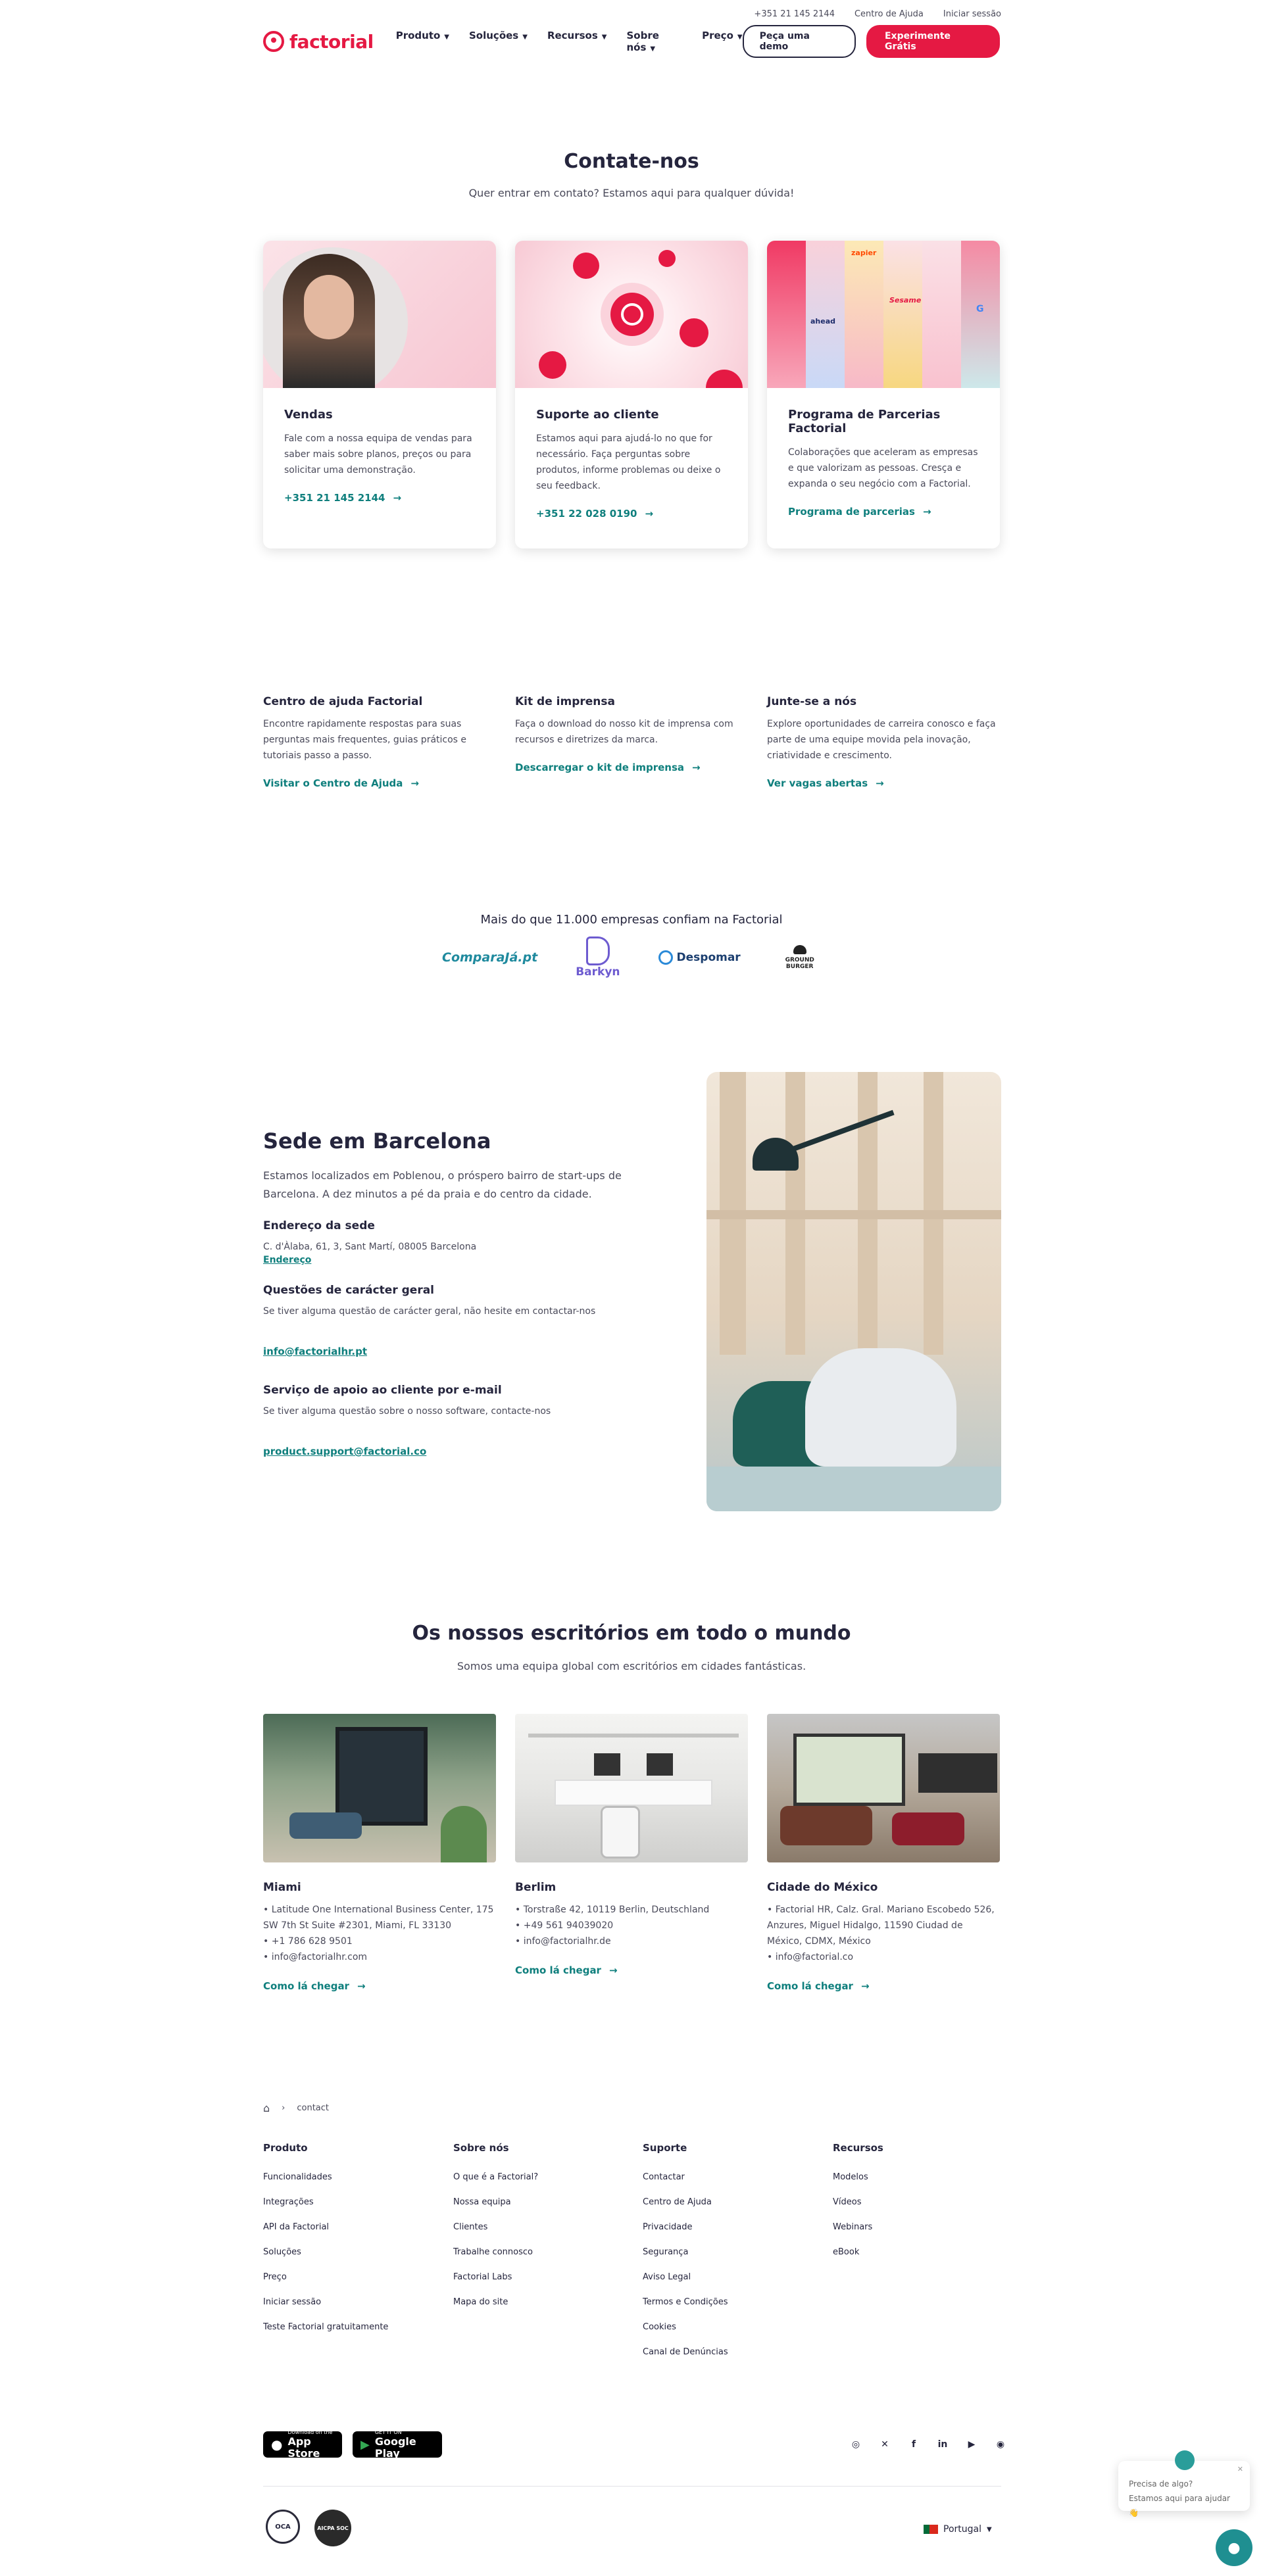  I want to click on mexico-directions-link: Como lá chegar →, so click(818, 1986).